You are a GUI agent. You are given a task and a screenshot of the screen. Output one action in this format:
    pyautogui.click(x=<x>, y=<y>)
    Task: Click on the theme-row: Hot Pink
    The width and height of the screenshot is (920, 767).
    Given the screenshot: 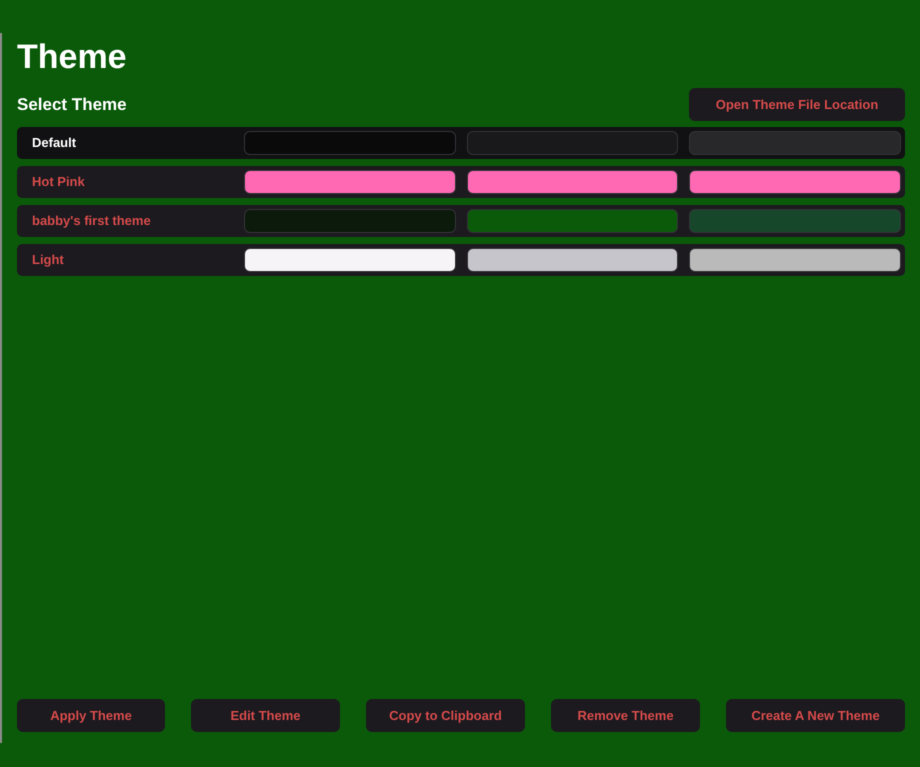 What is the action you would take?
    pyautogui.click(x=461, y=182)
    